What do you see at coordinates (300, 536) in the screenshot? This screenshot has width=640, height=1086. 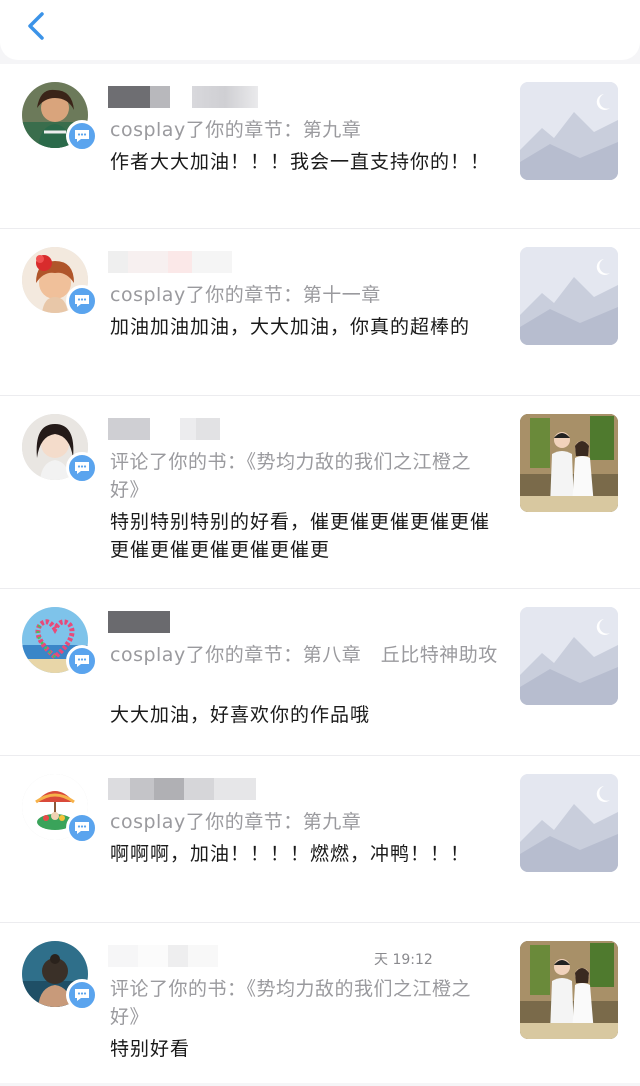 I see `comment-text: 特别特别特别的好看，催更催更催更催更催更催更催更催更催更催更` at bounding box center [300, 536].